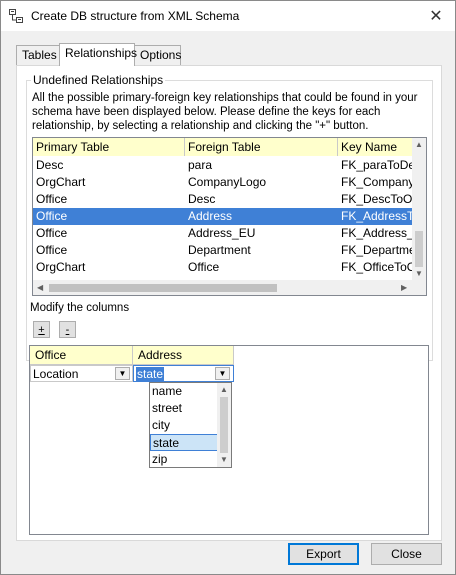 The image size is (456, 575). I want to click on table-row: Office Desc FK_DescToOffice, so click(223, 199).